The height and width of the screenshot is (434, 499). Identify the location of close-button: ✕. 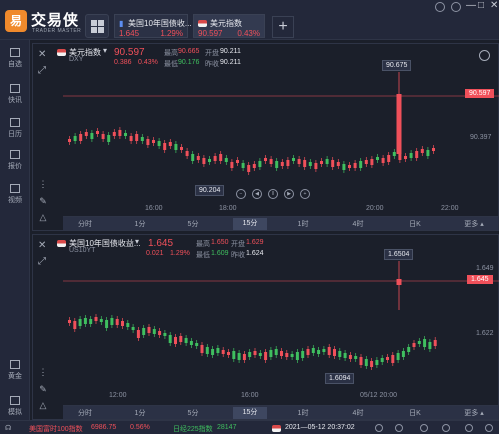
(494, 5).